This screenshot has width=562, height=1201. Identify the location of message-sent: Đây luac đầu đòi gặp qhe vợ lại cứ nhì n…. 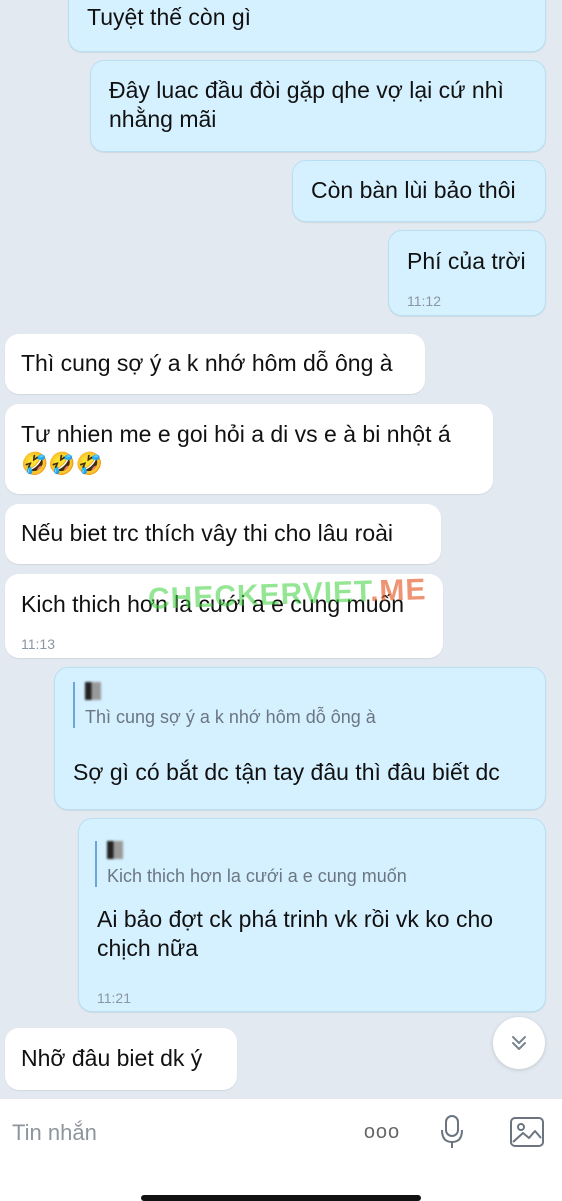
(318, 106).